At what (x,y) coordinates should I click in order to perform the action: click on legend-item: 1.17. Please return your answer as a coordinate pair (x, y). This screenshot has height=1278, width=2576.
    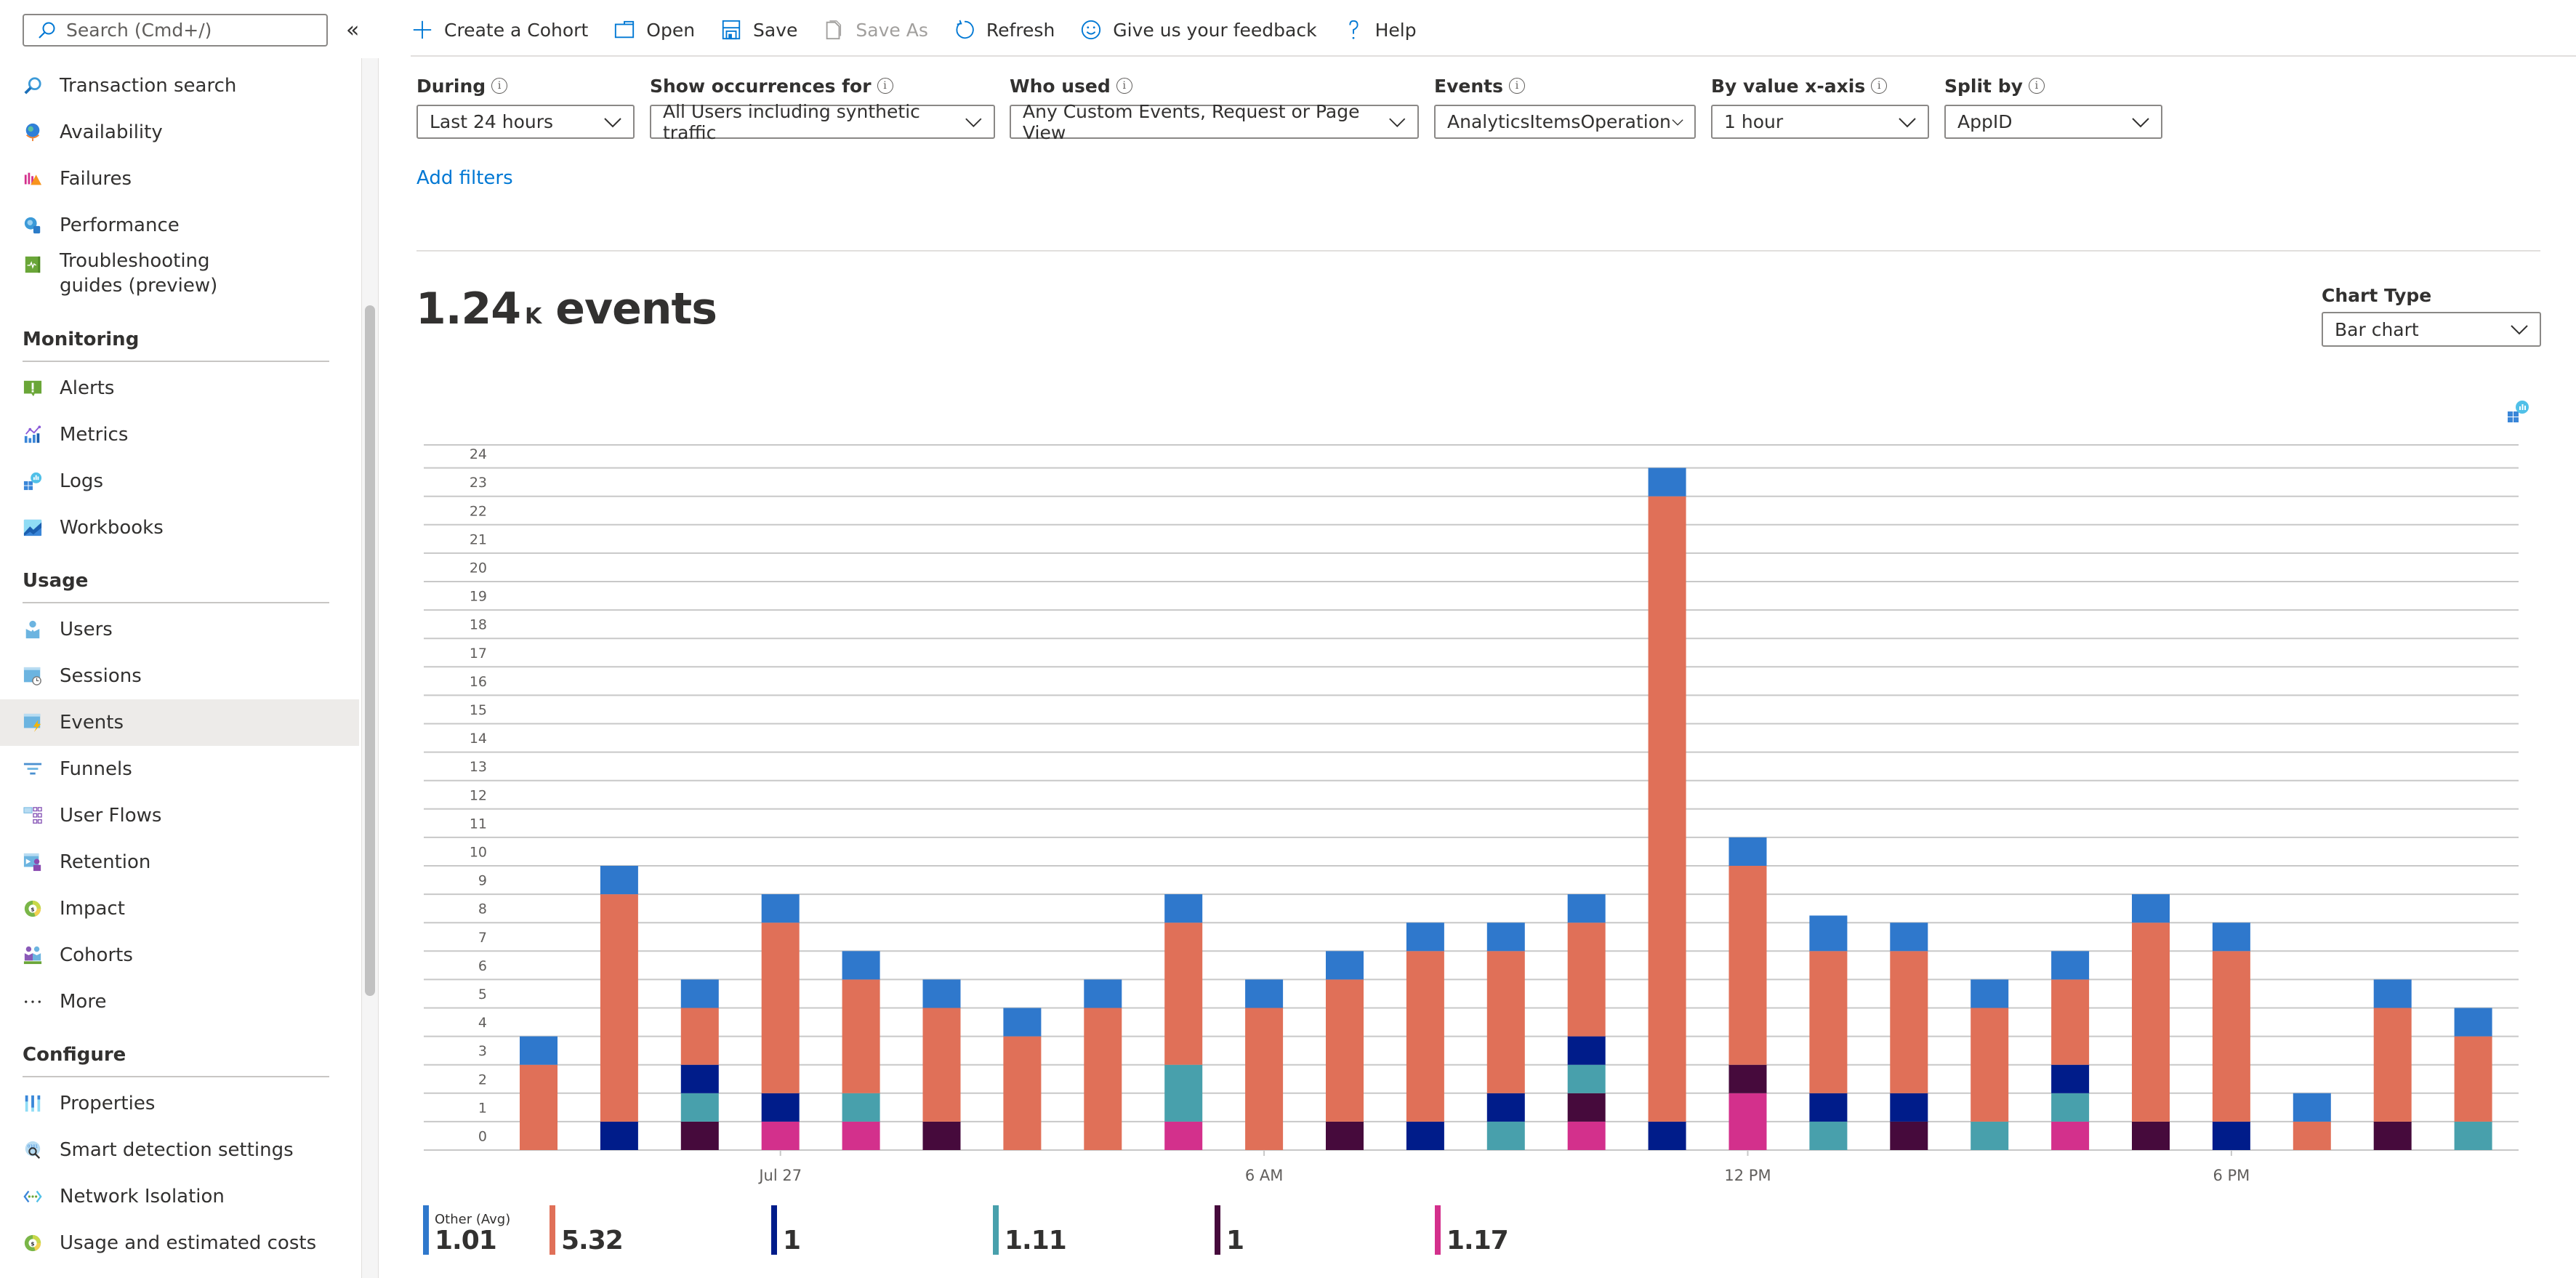
    Looking at the image, I should click on (1472, 1230).